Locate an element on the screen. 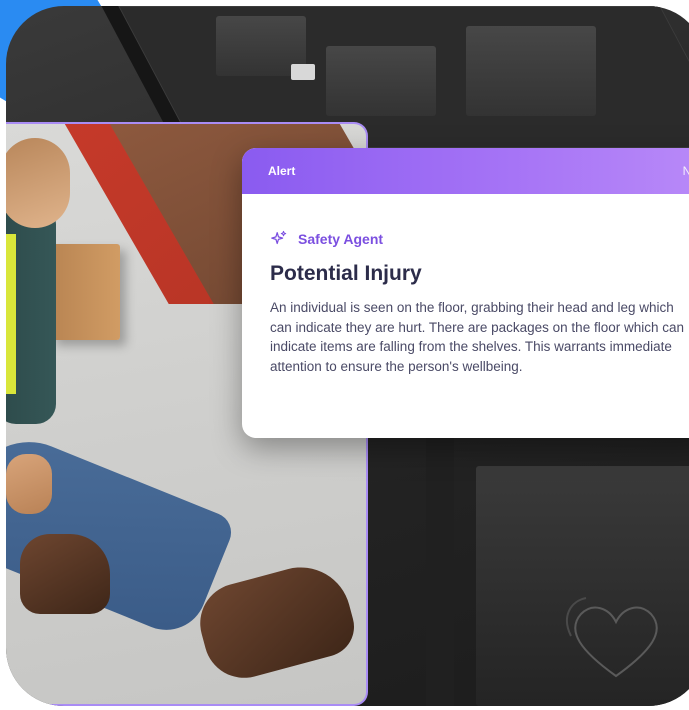  alert-title: Potential Injury is located at coordinates (346, 273).